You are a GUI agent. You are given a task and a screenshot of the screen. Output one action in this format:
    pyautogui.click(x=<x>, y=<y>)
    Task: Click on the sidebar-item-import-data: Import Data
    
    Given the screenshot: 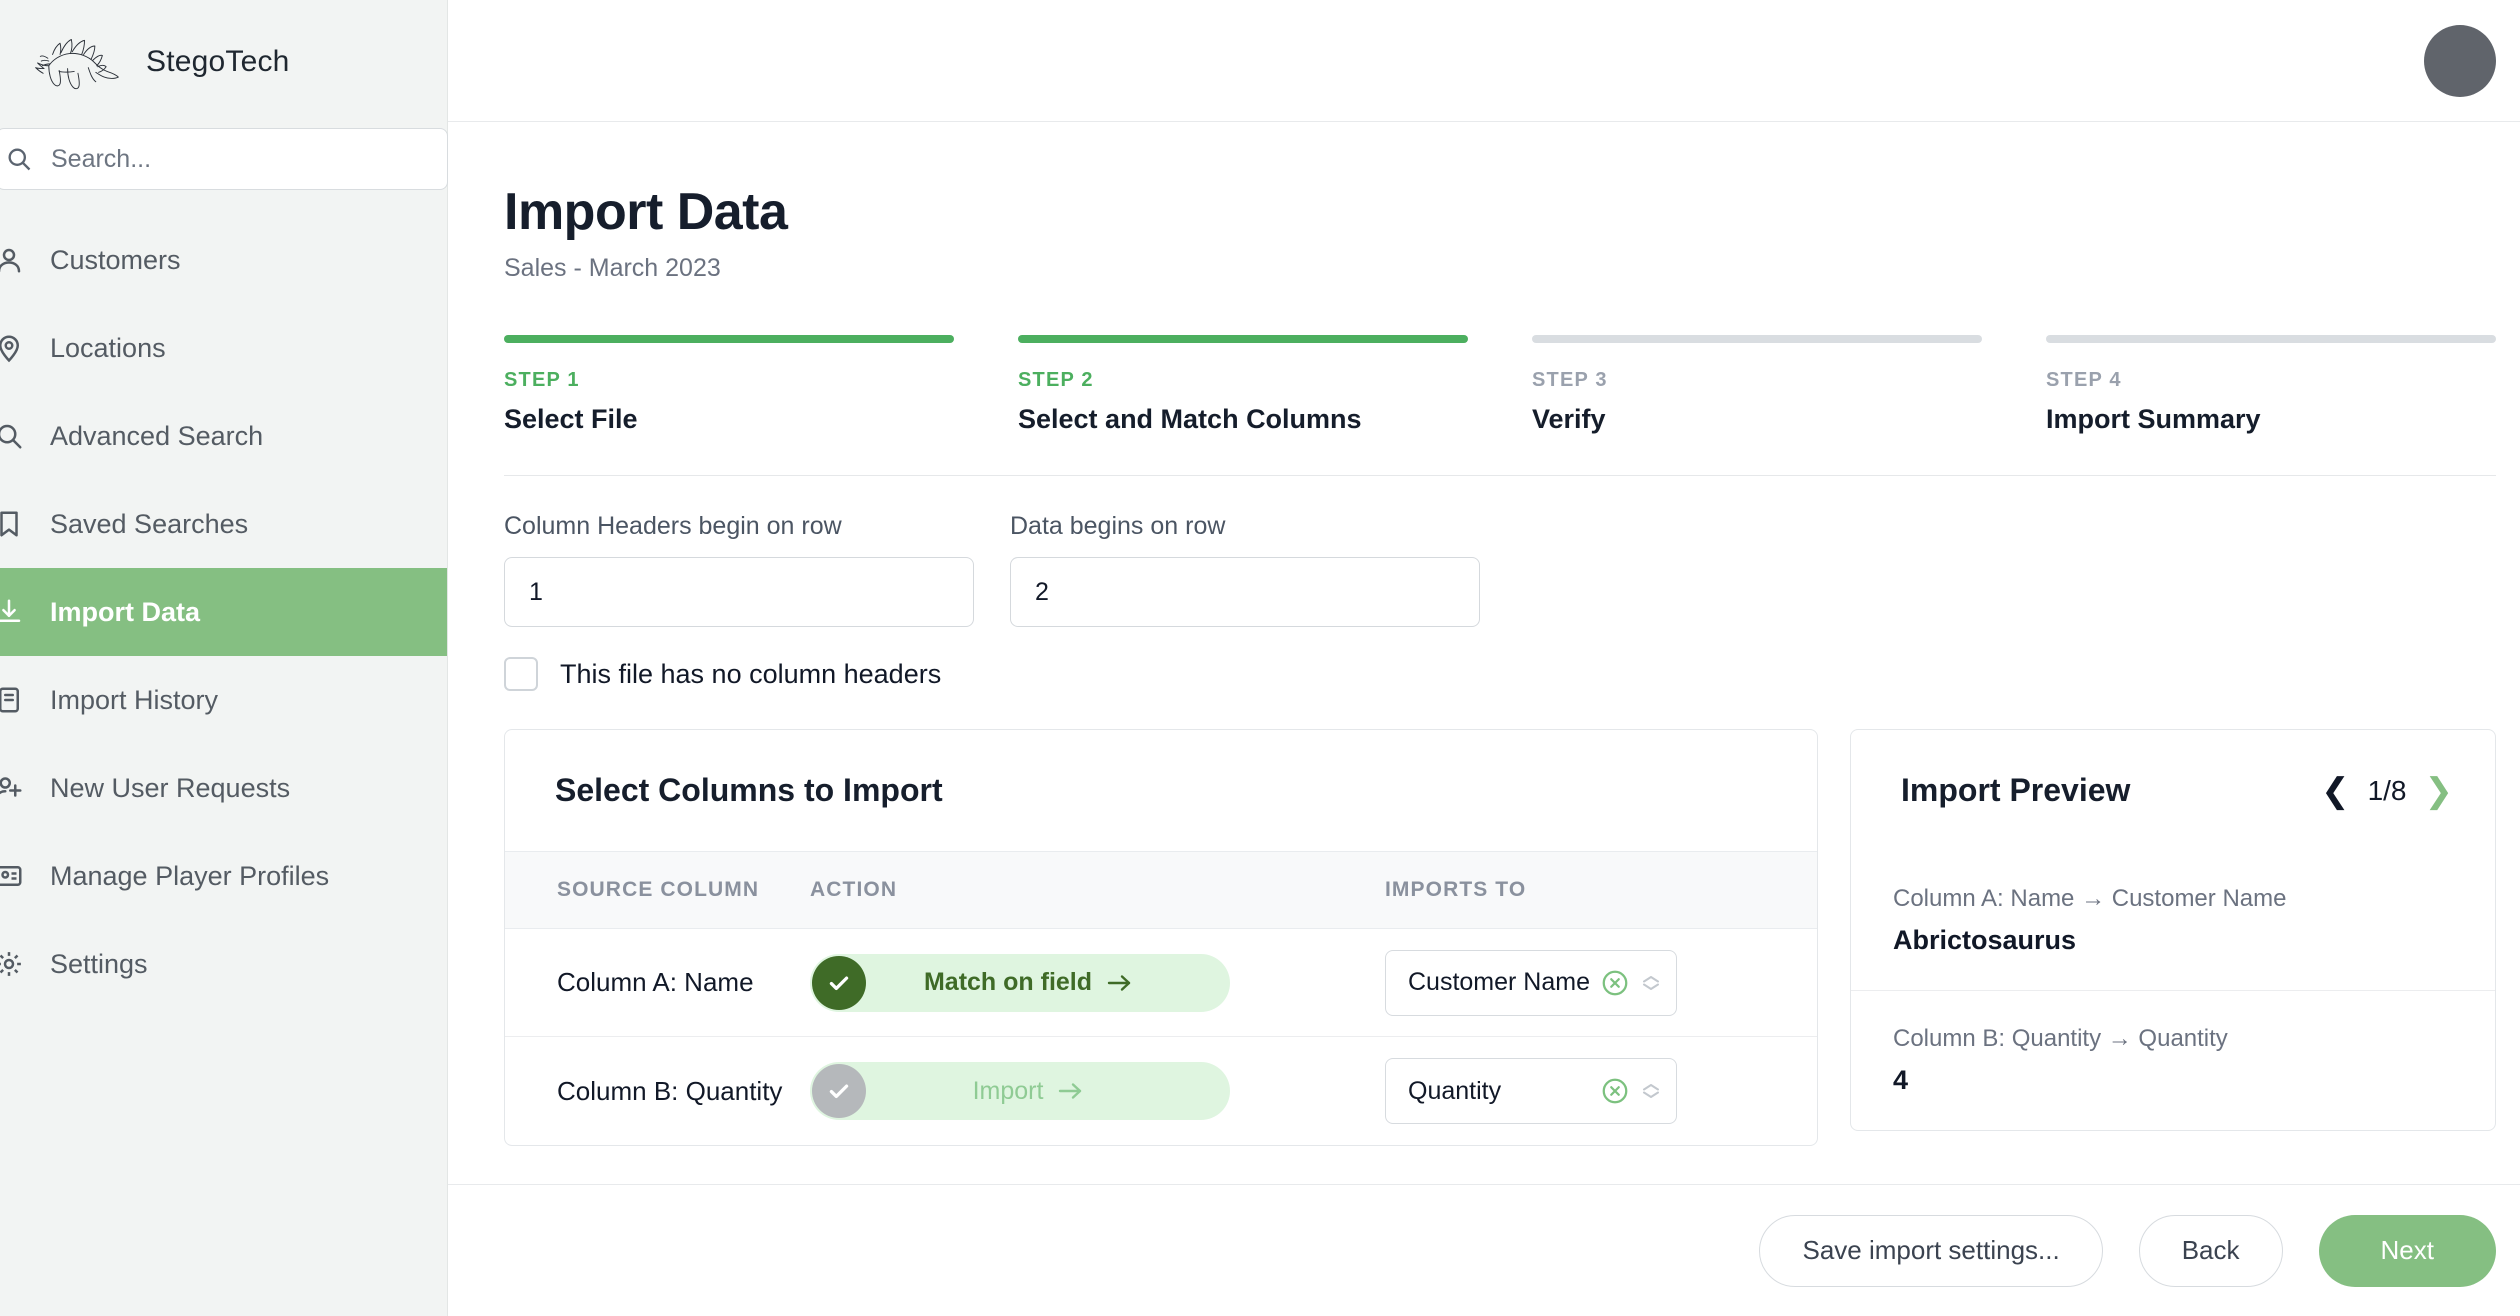 What is the action you would take?
    pyautogui.click(x=223, y=612)
    